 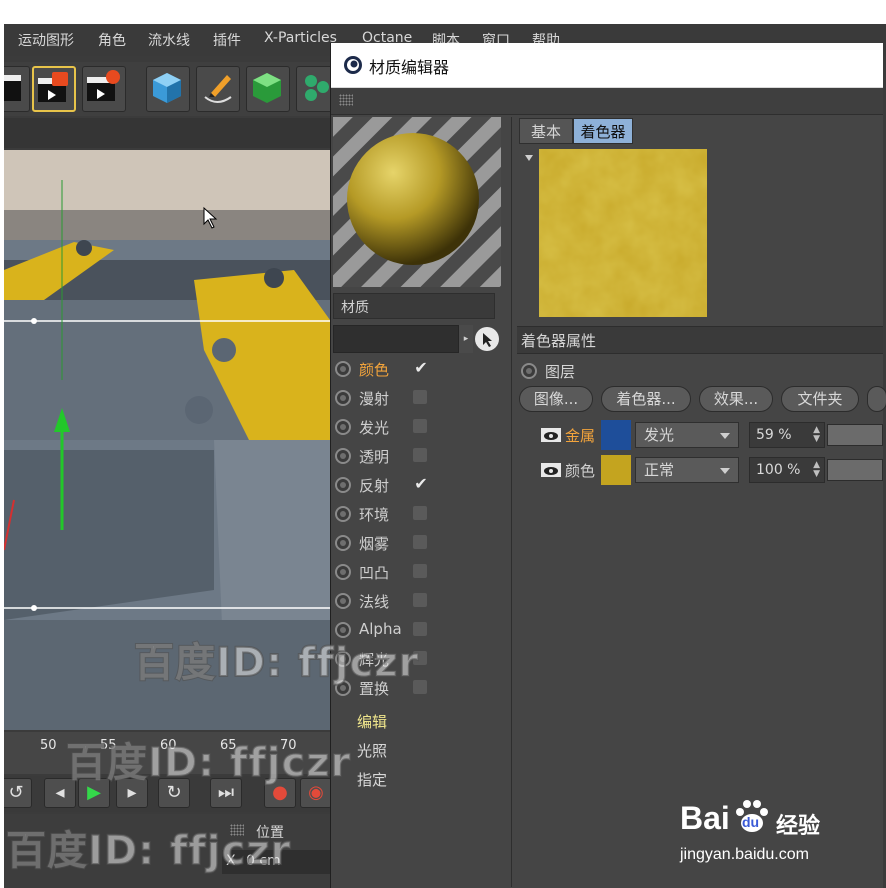 I want to click on cursor-pick-icon, so click(x=487, y=340).